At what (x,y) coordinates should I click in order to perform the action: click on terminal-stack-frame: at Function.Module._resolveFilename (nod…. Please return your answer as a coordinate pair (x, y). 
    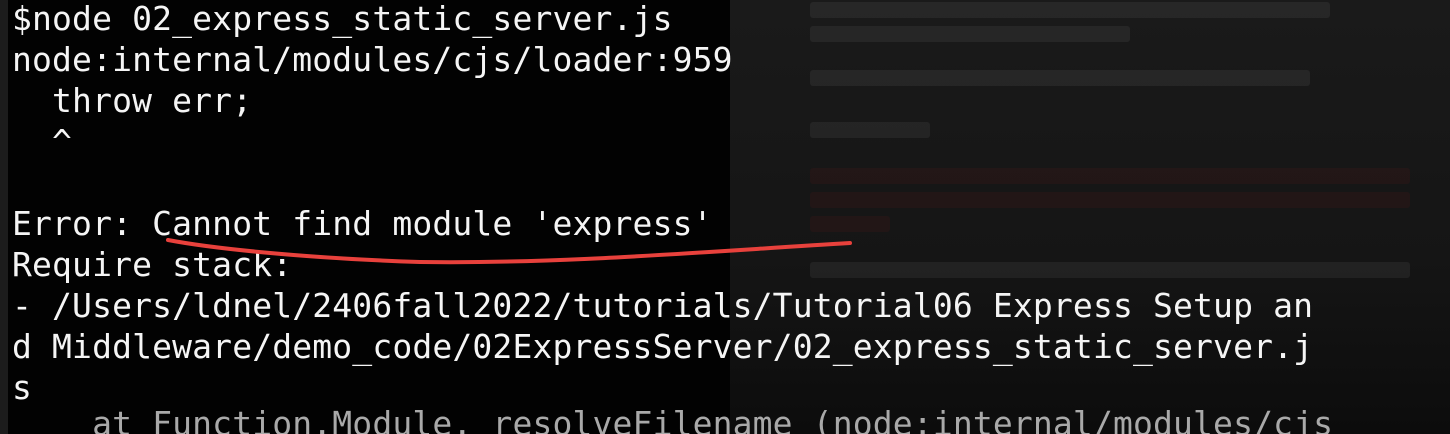
    Looking at the image, I should click on (673, 419).